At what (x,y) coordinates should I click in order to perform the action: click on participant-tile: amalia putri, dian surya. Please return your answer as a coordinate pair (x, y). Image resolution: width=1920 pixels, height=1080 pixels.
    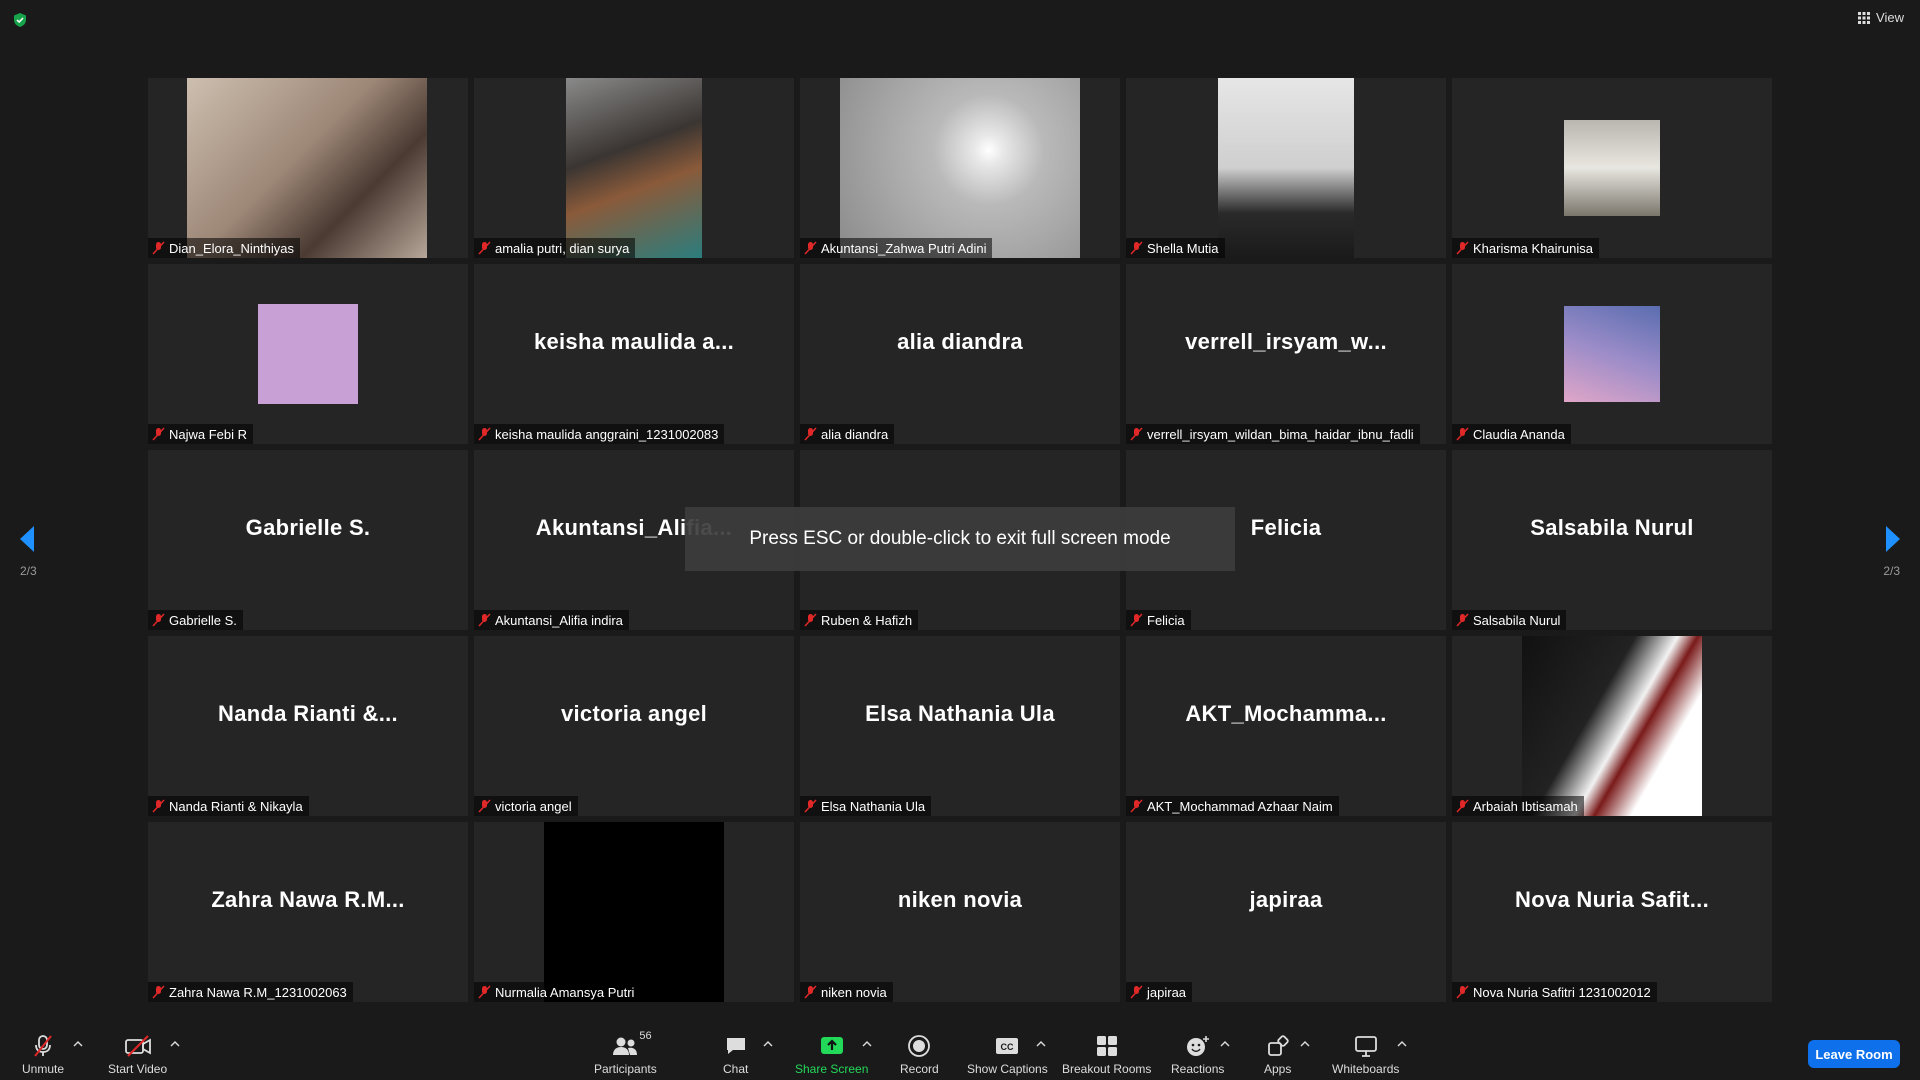
    Looking at the image, I should click on (634, 168).